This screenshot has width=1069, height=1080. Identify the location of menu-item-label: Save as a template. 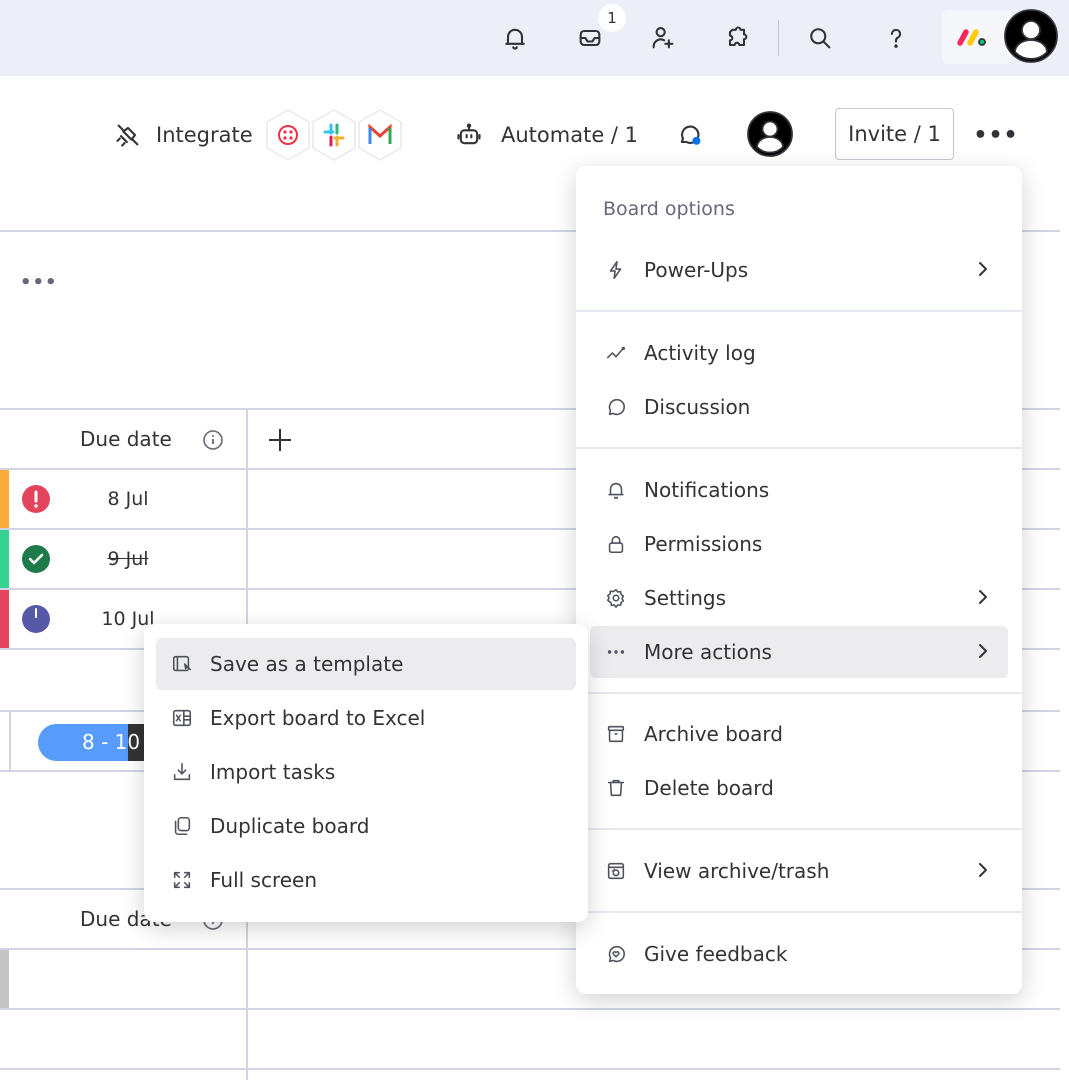
(307, 664).